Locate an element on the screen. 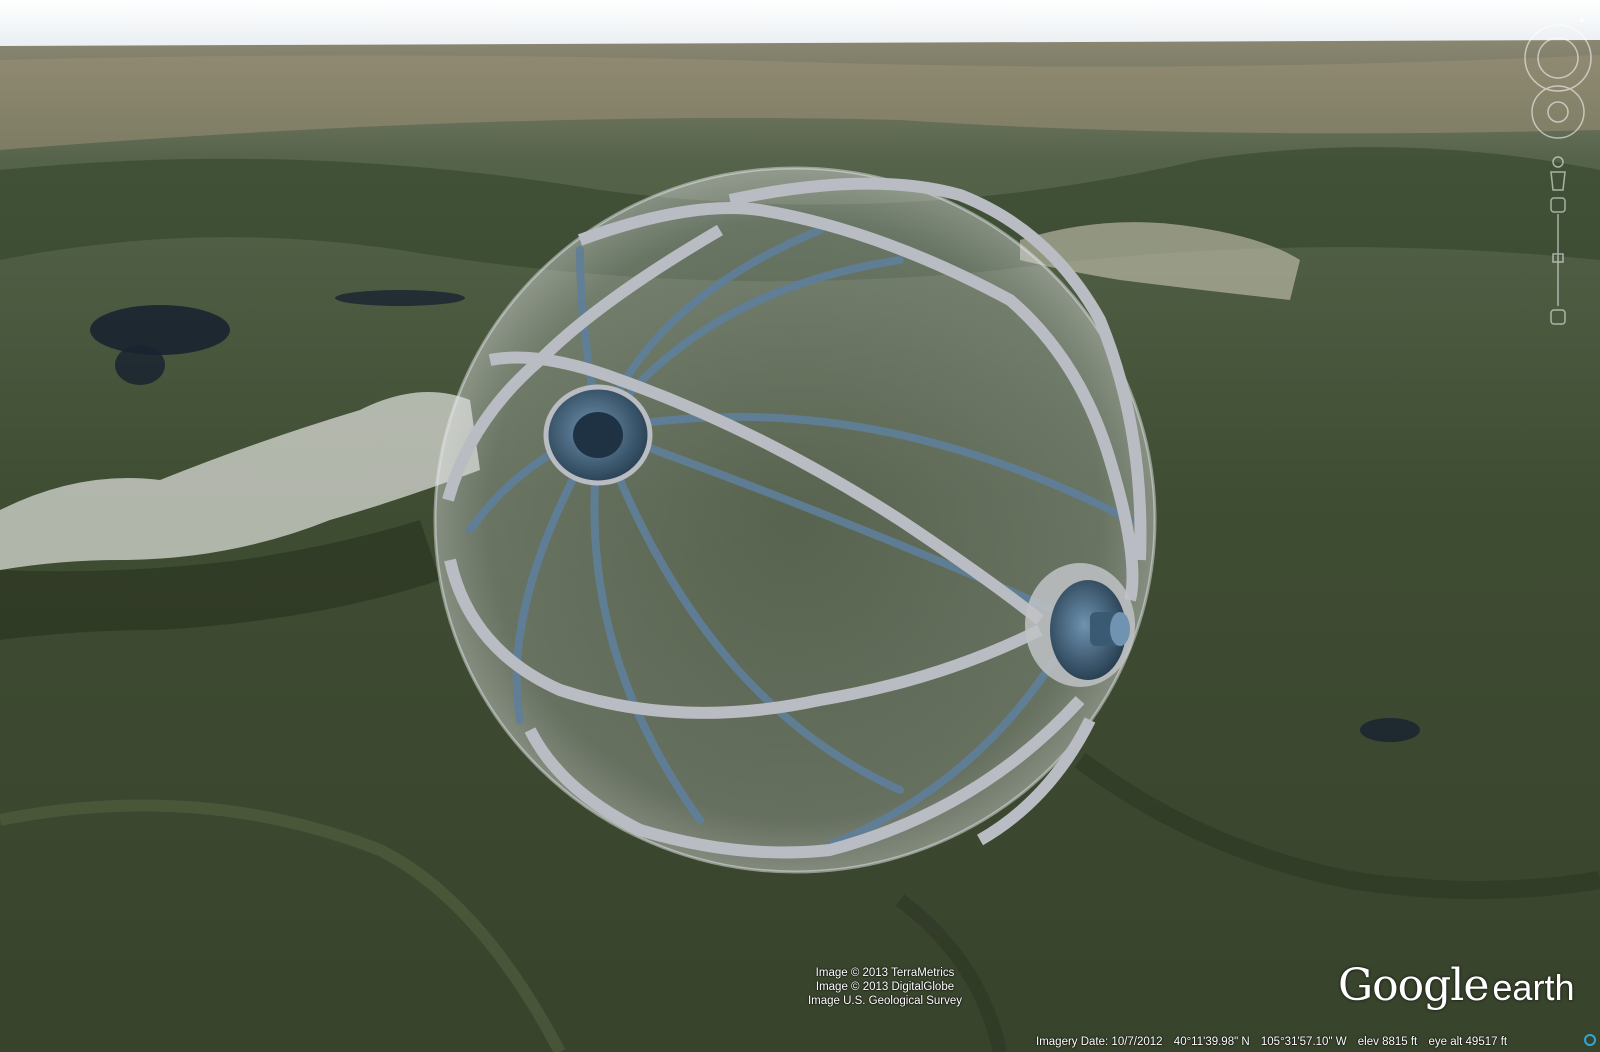 The height and width of the screenshot is (1052, 1600). eye-altitude: eye alt 49517 ft is located at coordinates (1468, 1042).